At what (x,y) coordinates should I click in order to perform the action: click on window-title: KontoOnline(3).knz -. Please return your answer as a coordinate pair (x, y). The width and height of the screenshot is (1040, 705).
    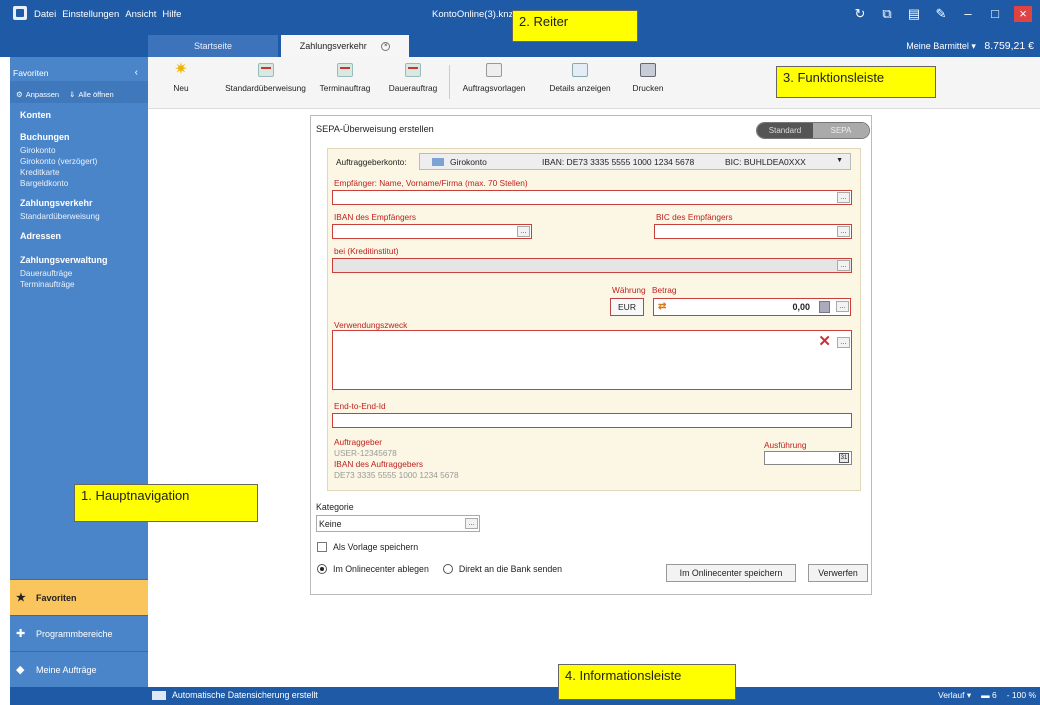
    Looking at the image, I should click on (476, 14).